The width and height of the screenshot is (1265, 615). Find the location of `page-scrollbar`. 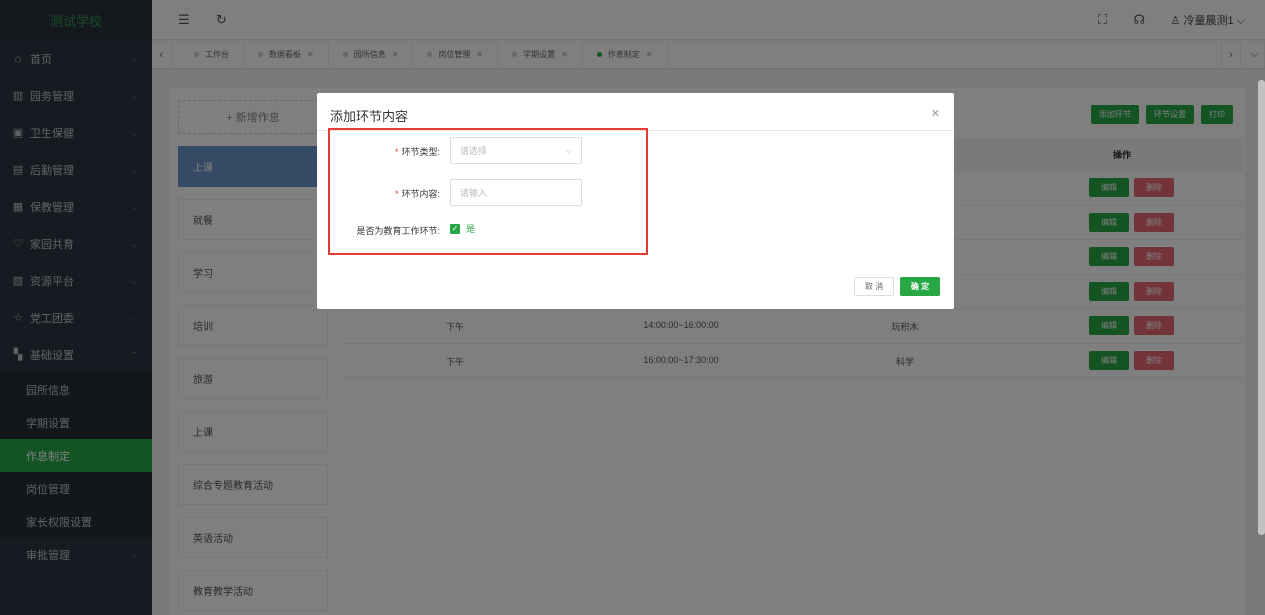

page-scrollbar is located at coordinates (1261, 307).